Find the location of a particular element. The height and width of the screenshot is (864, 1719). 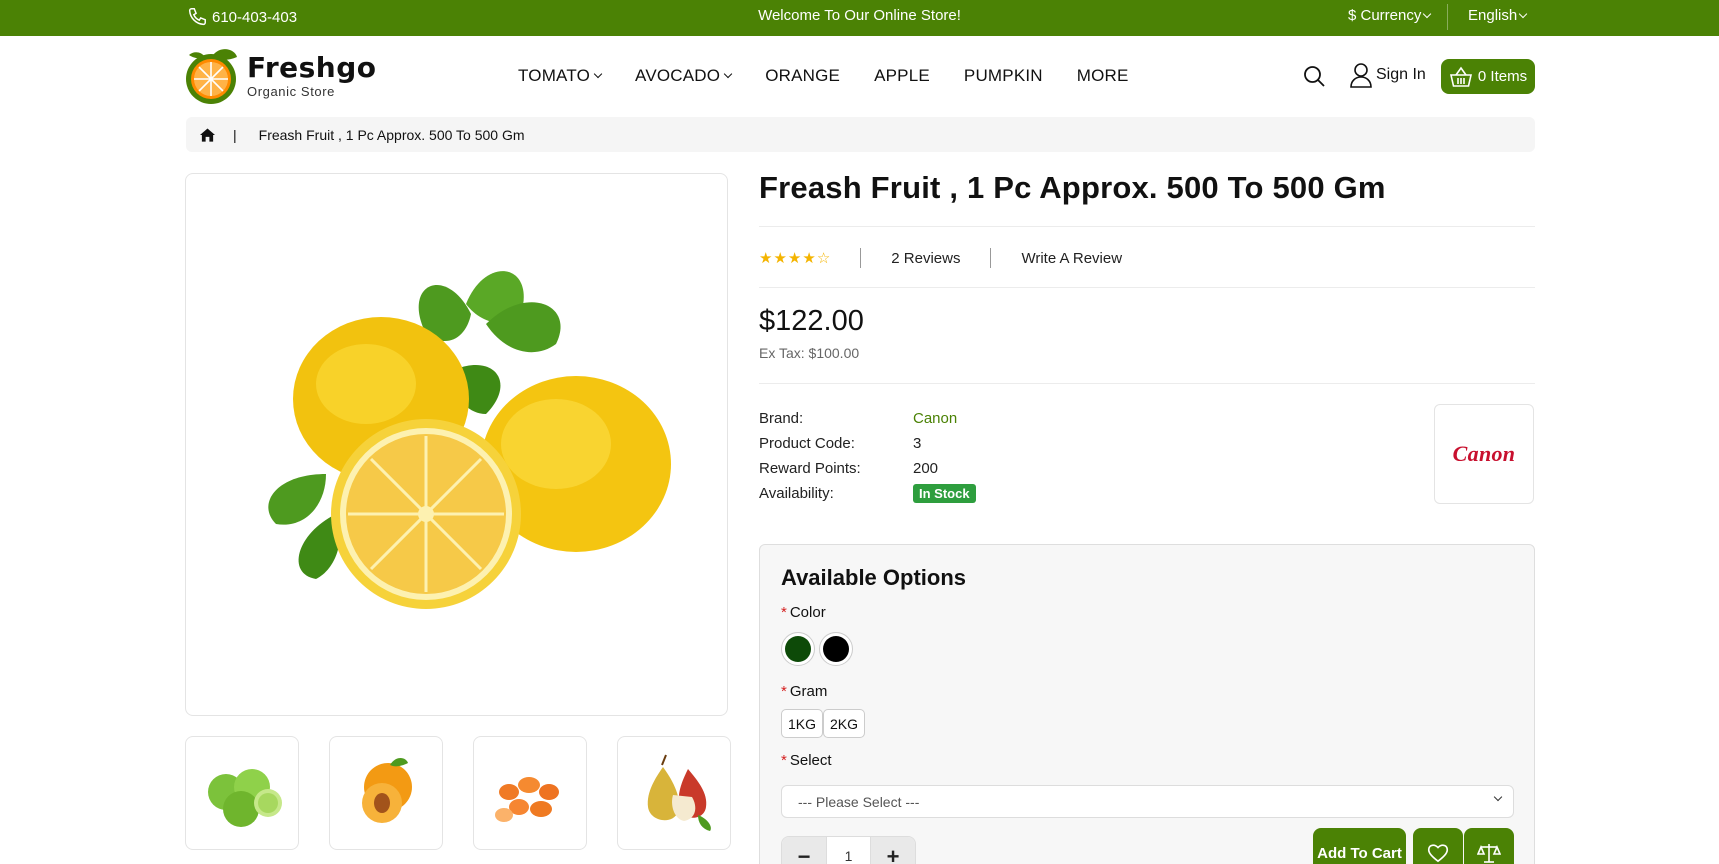

brand-logo-text: Canon is located at coordinates (1484, 453).